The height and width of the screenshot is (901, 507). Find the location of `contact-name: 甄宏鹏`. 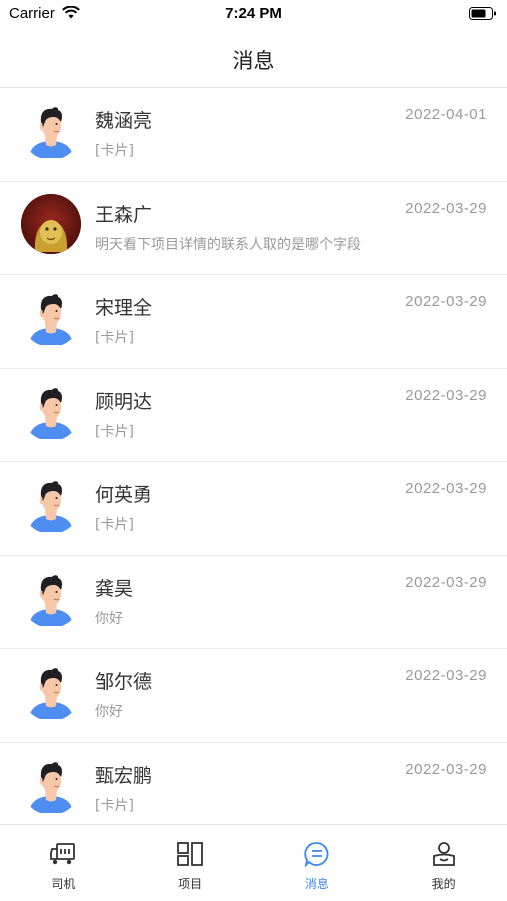

contact-name: 甄宏鹏 is located at coordinates (124, 775).